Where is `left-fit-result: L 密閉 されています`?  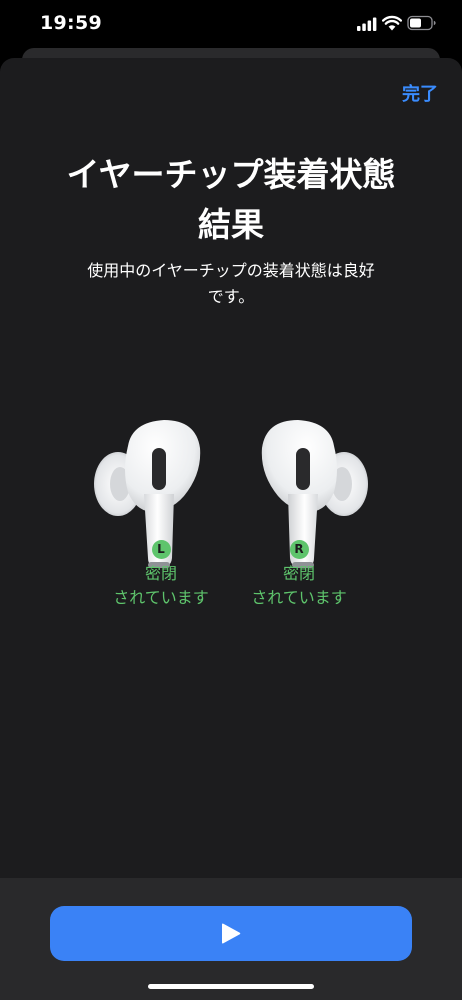 left-fit-result: L 密閉 されています is located at coordinates (161, 574).